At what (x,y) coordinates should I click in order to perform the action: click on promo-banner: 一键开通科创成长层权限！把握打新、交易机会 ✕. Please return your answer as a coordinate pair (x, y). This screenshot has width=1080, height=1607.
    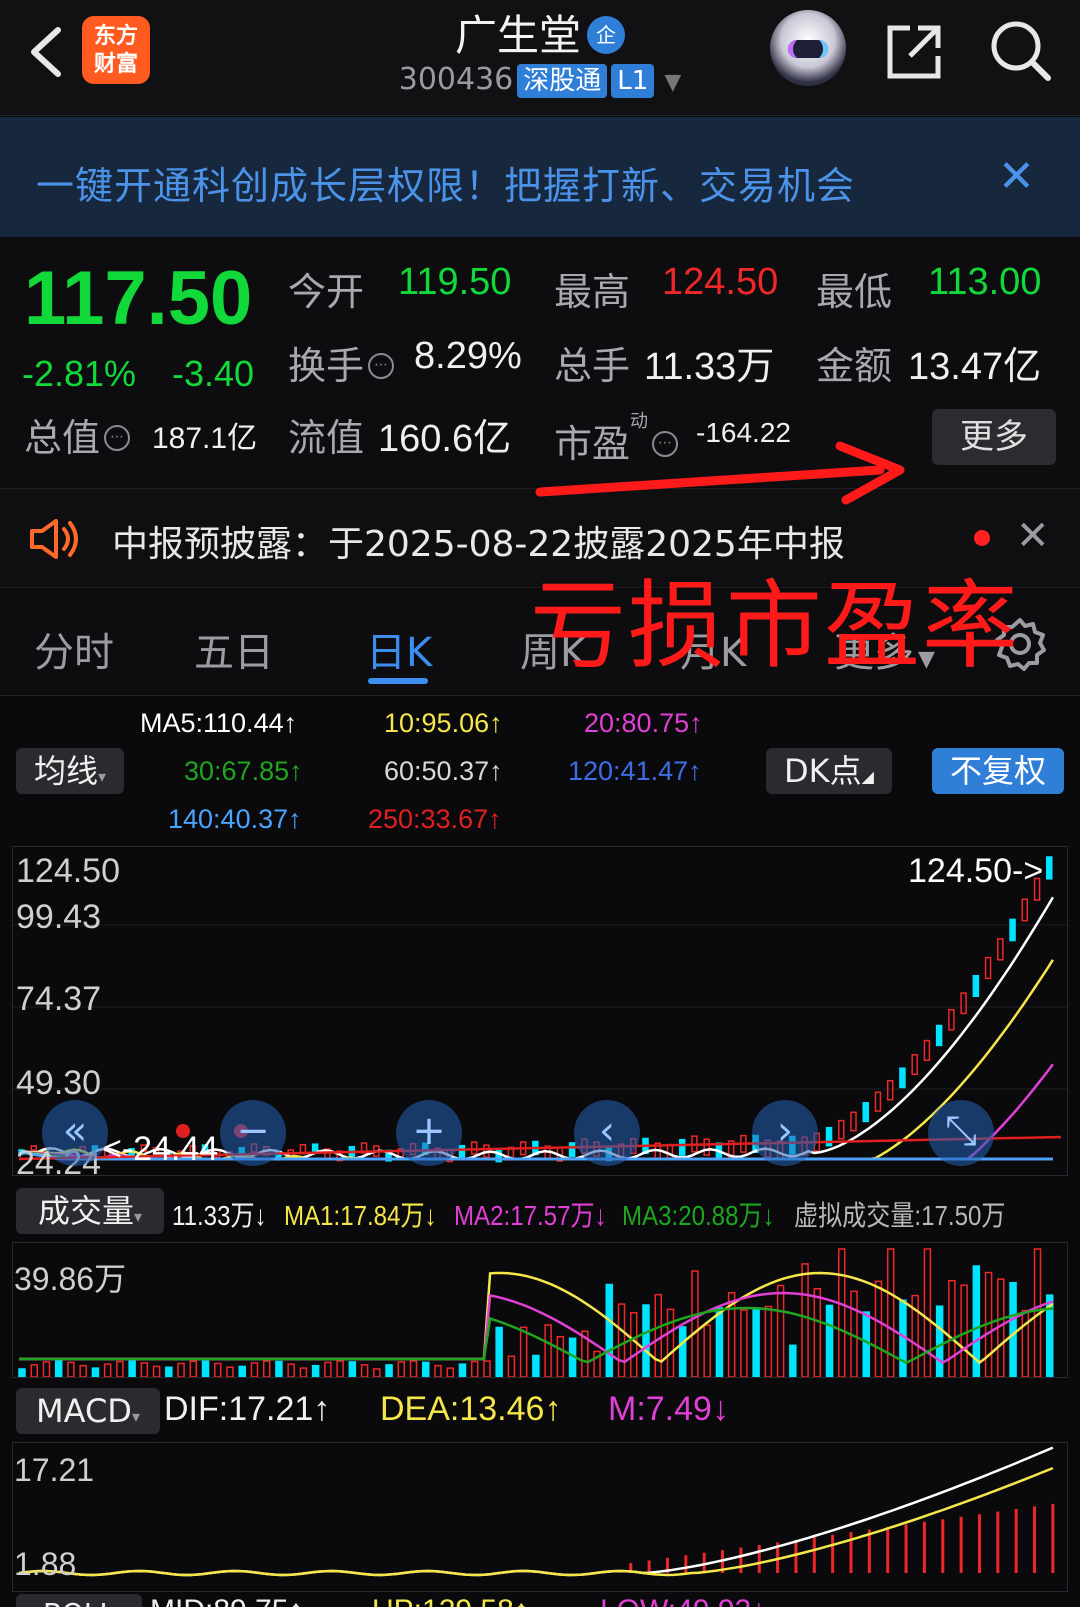
    Looking at the image, I should click on (540, 177).